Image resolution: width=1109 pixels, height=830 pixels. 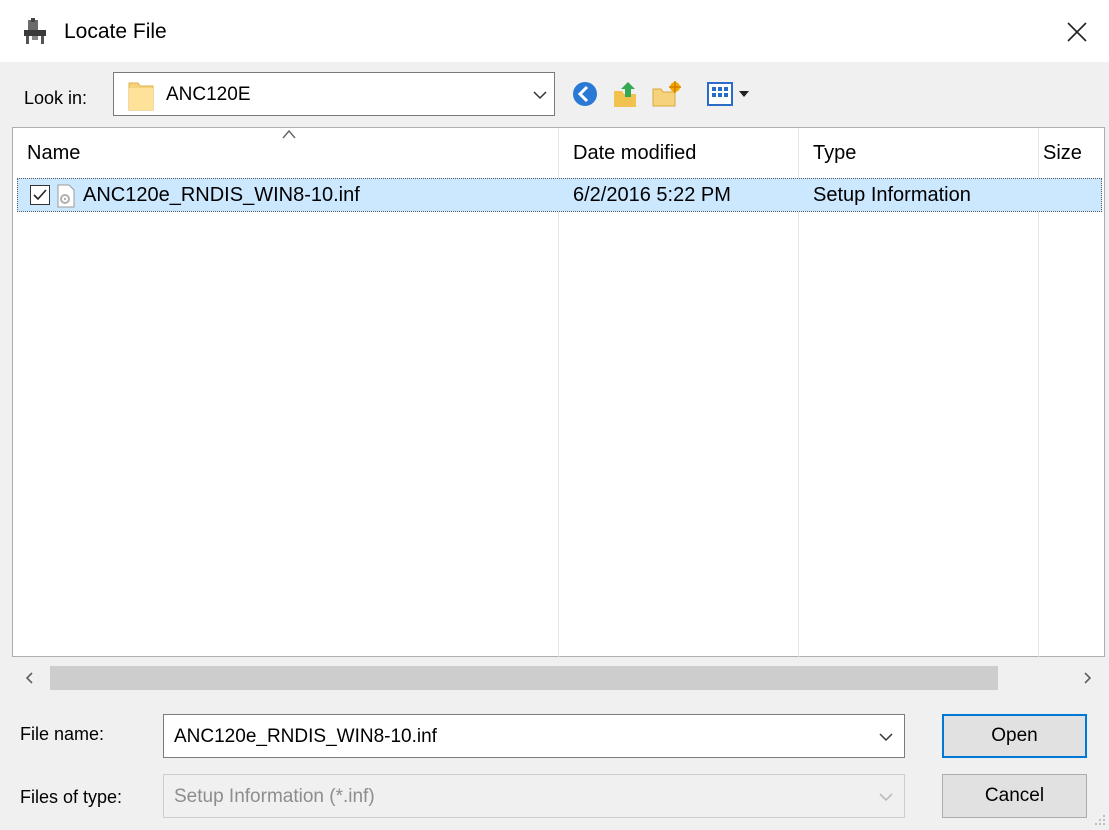 What do you see at coordinates (286, 153) in the screenshot?
I see `column-header-name: Name` at bounding box center [286, 153].